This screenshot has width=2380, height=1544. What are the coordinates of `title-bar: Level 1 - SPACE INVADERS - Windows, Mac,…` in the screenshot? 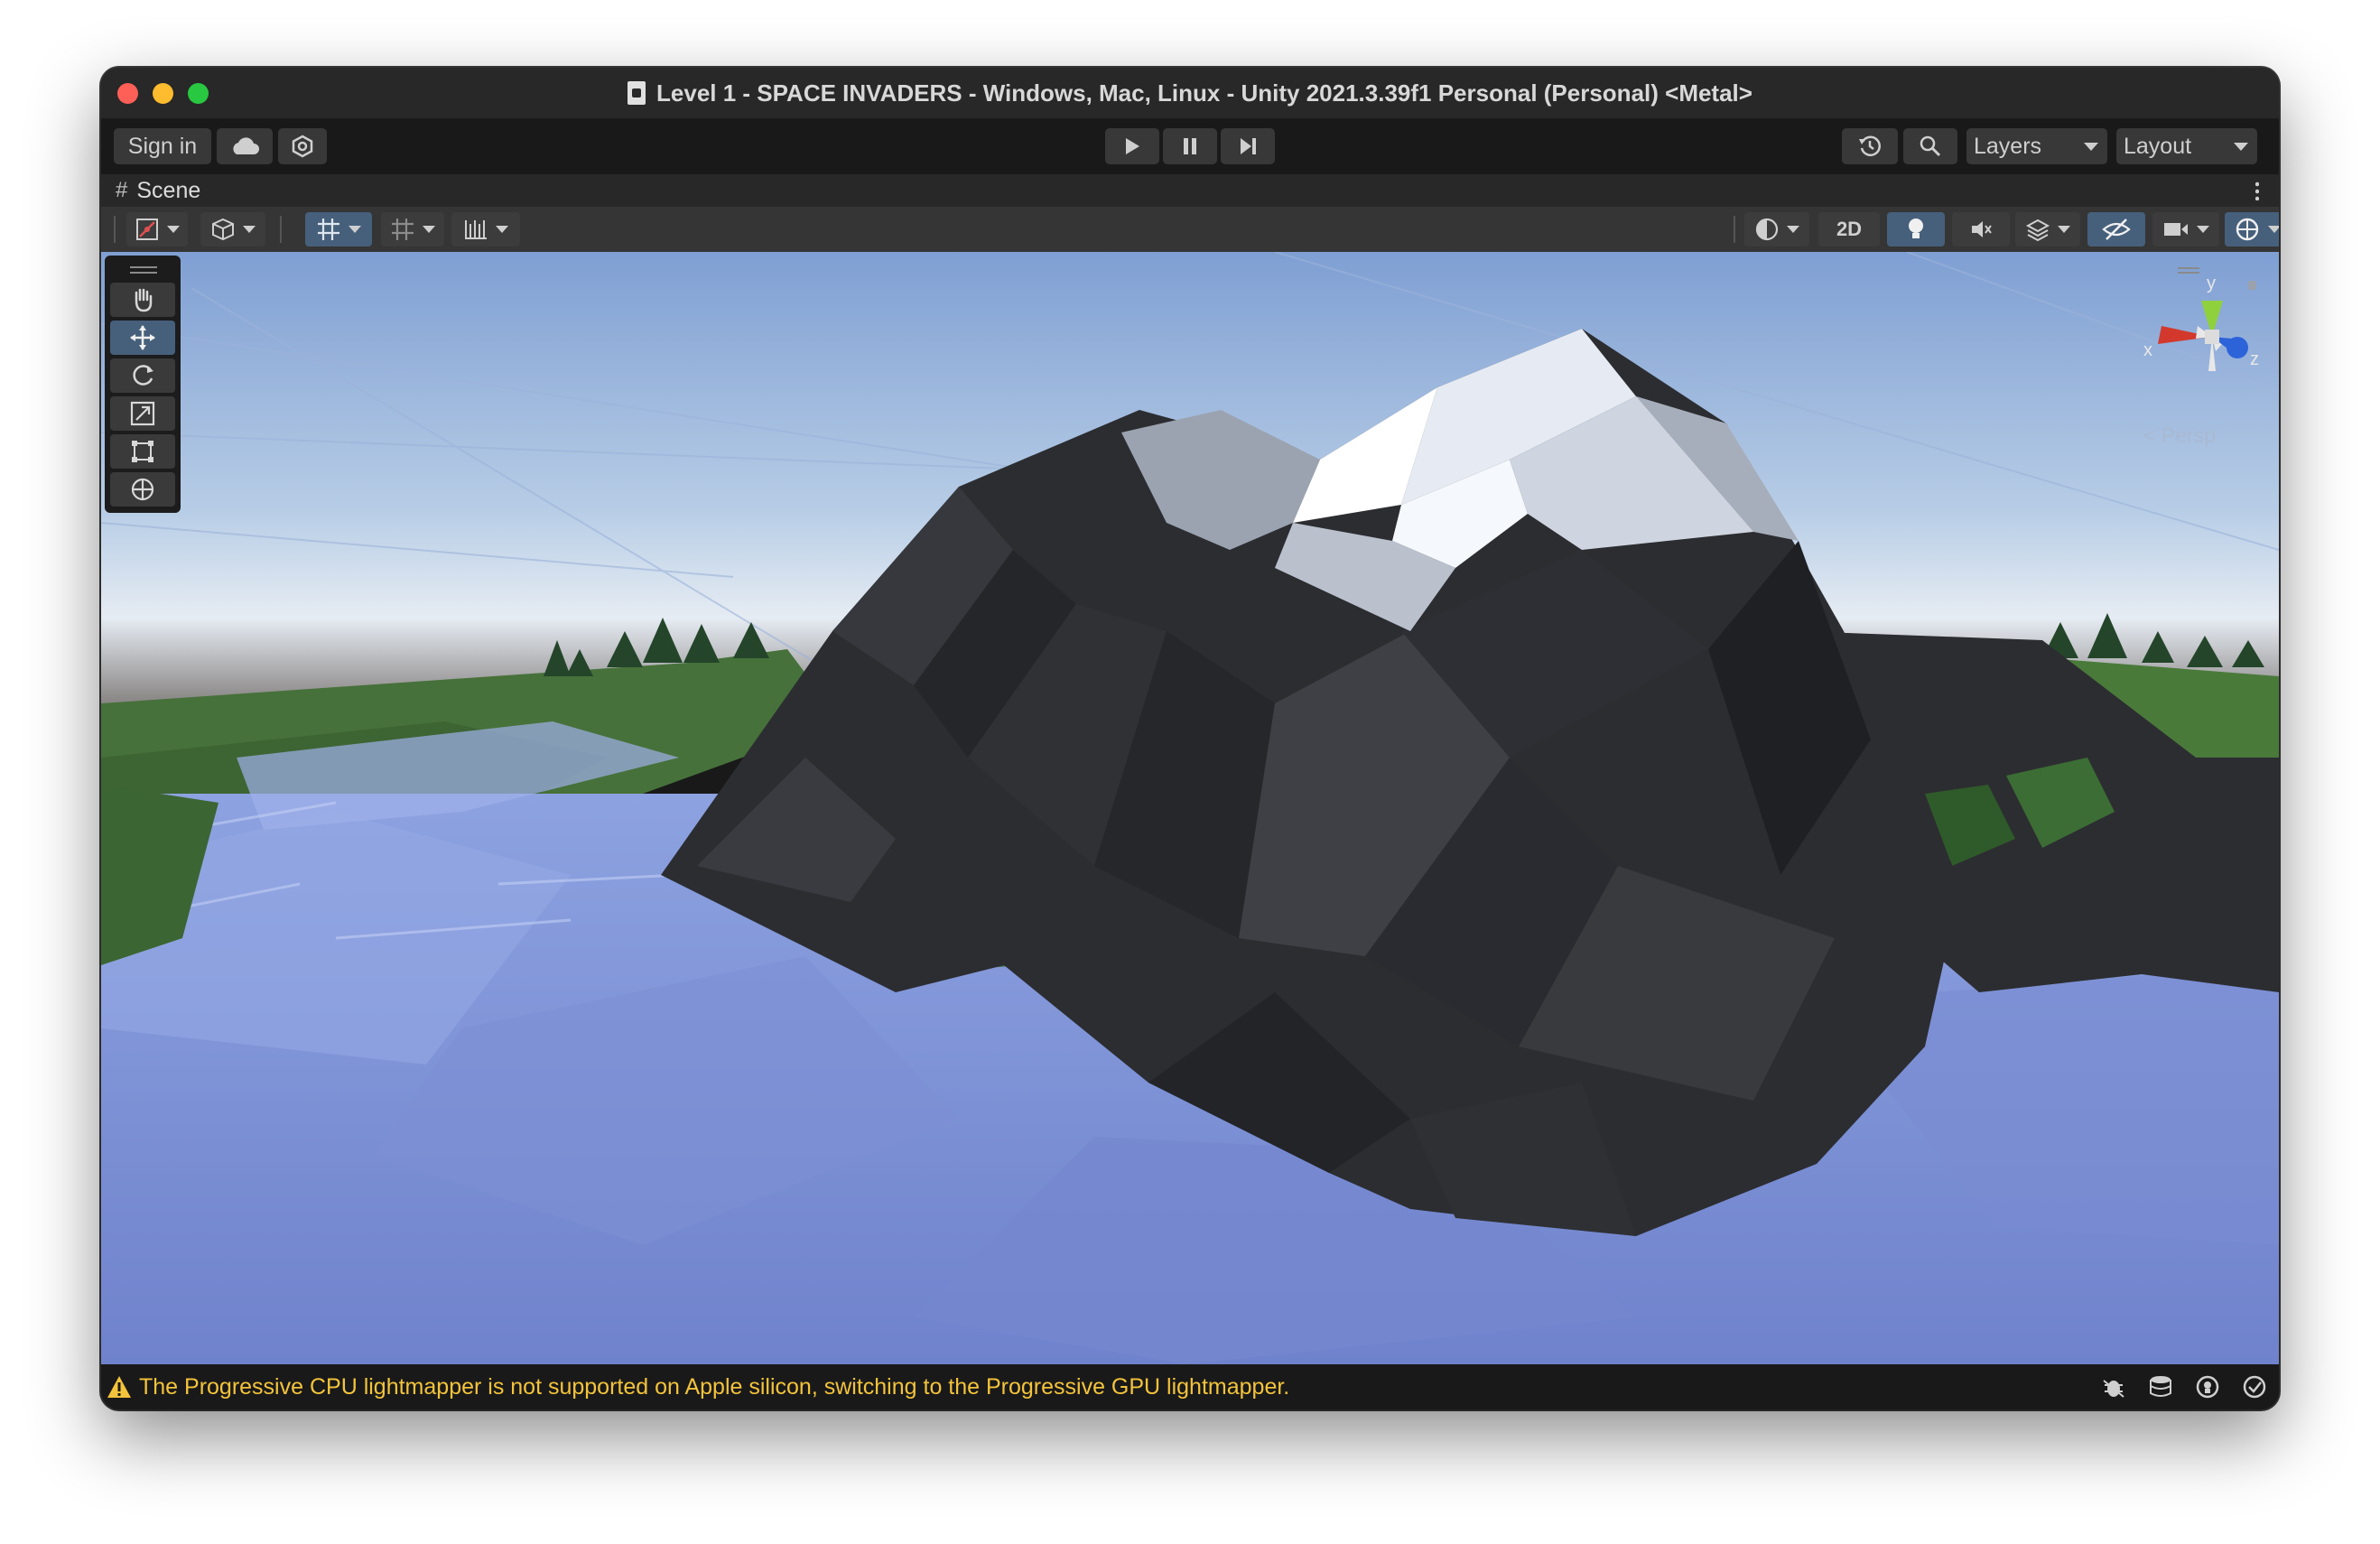 It's located at (1190, 93).